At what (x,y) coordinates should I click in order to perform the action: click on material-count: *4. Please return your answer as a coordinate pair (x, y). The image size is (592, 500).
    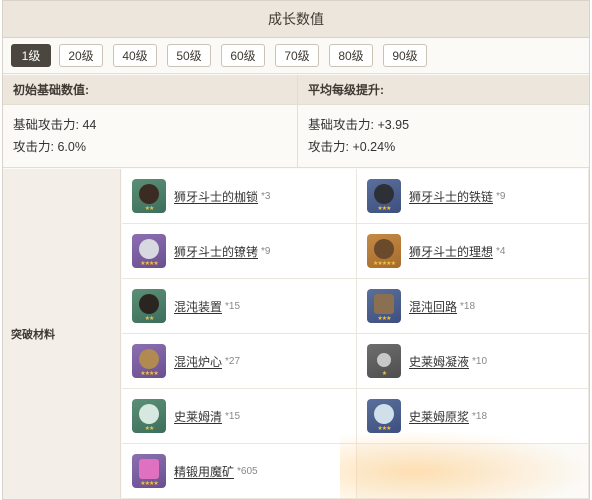
    Looking at the image, I should click on (501, 251).